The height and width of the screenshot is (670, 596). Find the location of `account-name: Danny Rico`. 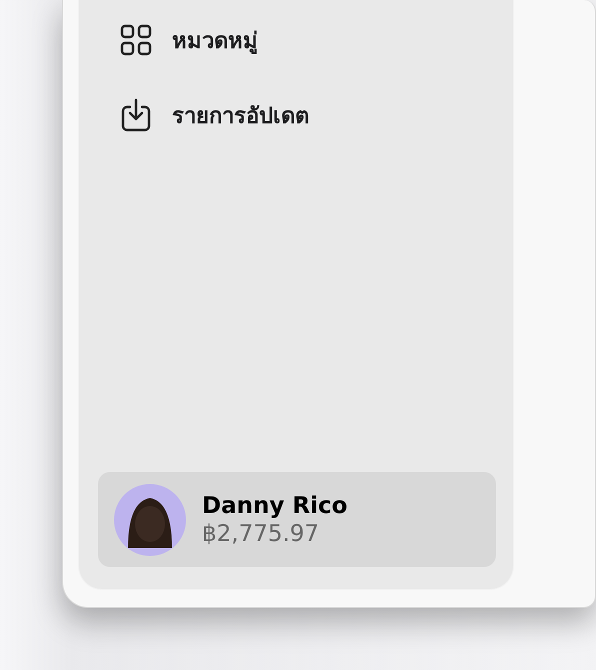

account-name: Danny Rico is located at coordinates (275, 505).